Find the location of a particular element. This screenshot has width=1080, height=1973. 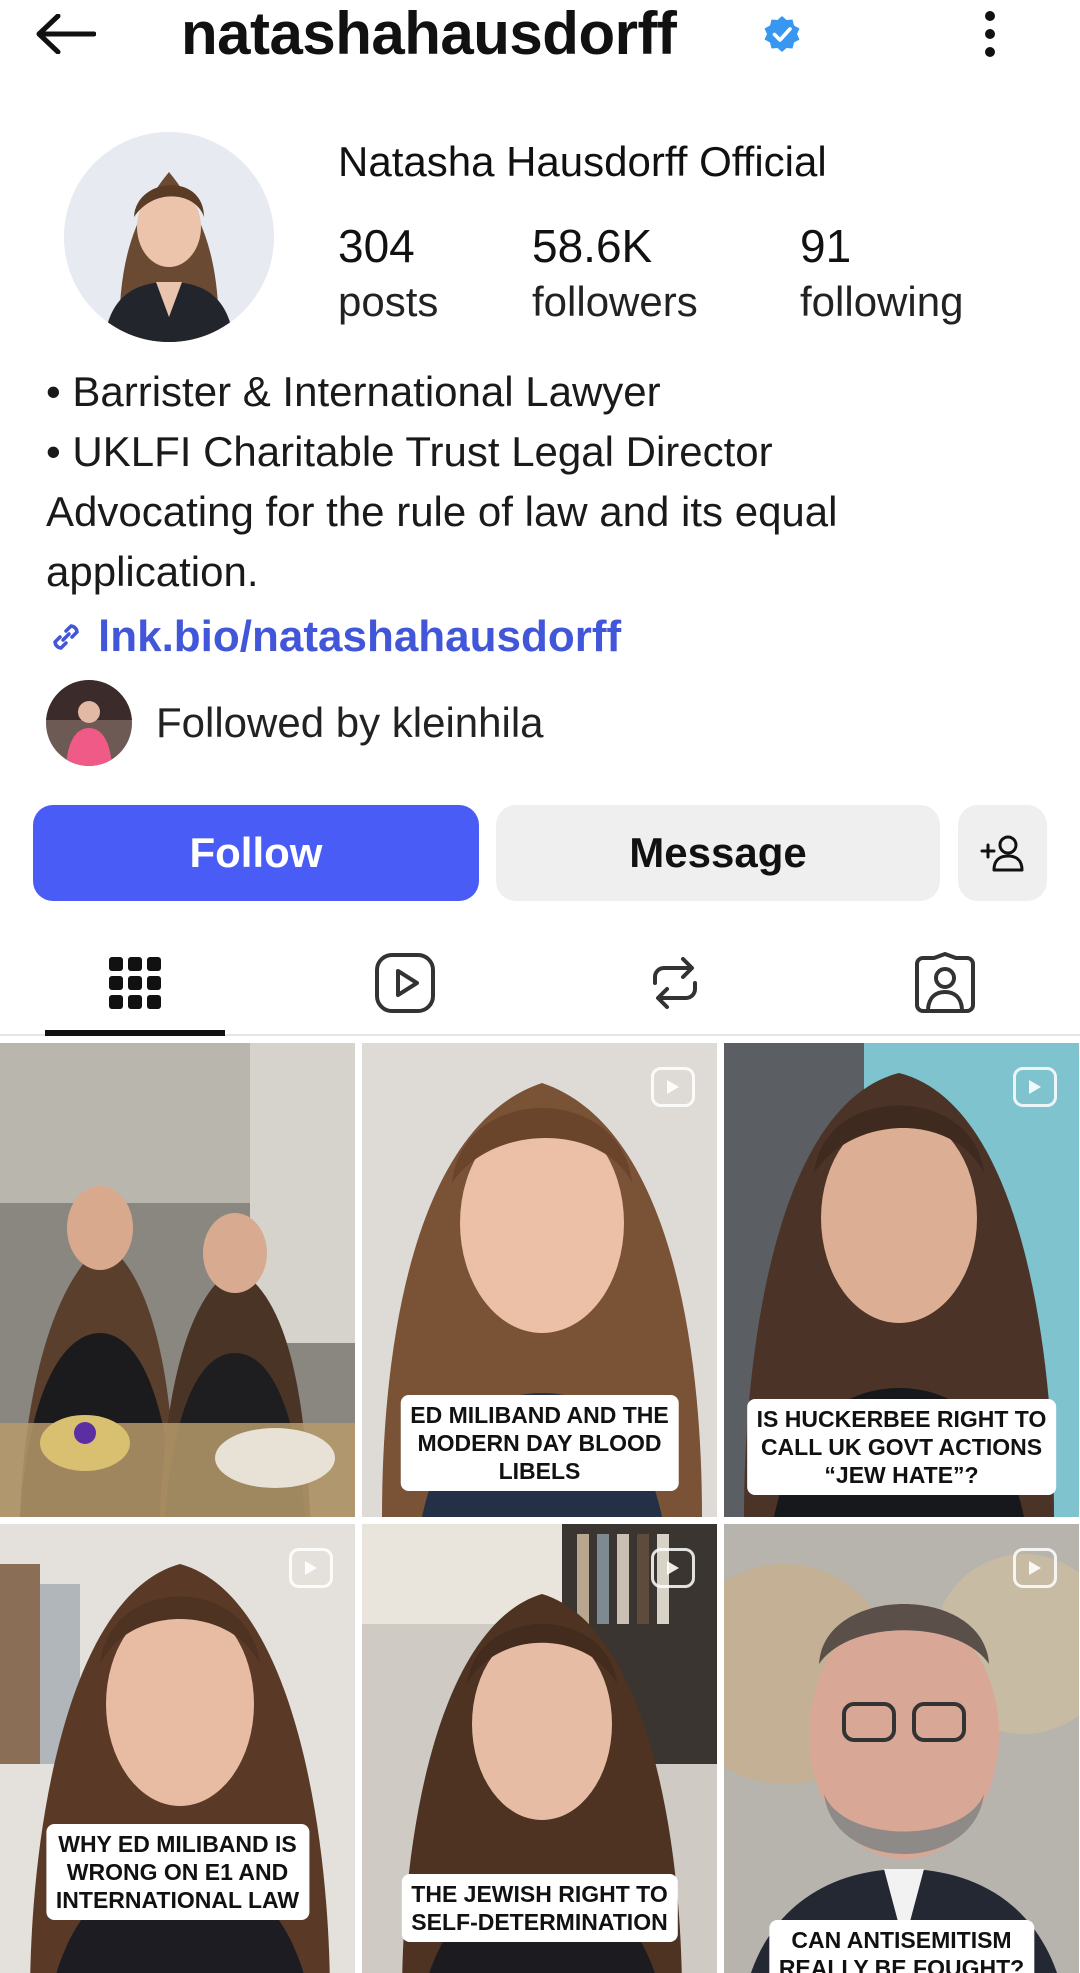

repost-icon is located at coordinates (675, 983).